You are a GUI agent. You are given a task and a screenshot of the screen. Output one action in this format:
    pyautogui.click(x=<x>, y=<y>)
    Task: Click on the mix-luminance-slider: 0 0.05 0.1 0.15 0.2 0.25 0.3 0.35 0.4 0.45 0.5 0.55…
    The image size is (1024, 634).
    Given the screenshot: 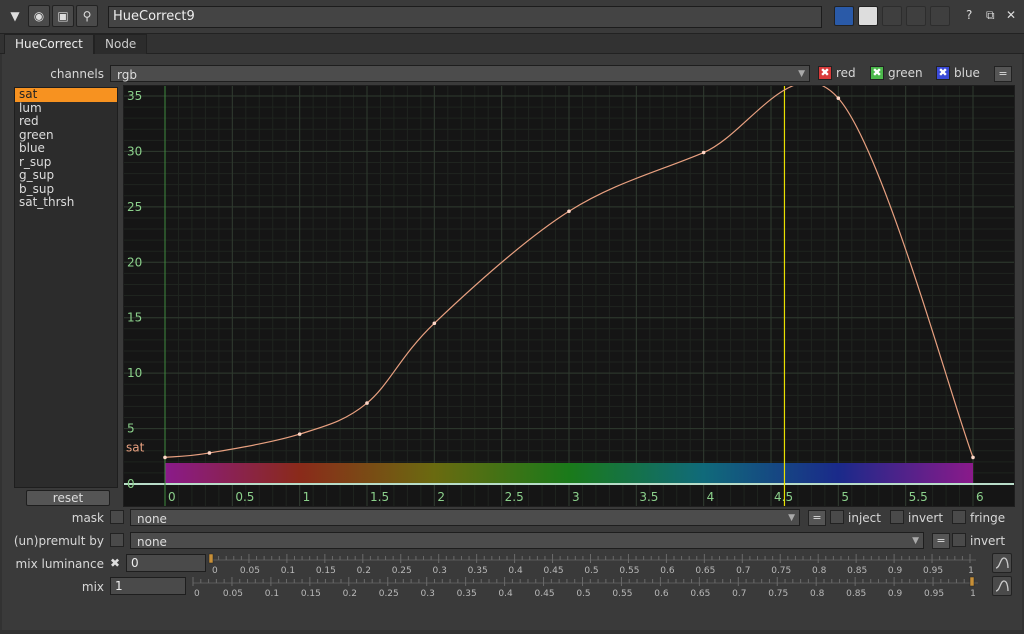 What is the action you would take?
    pyautogui.click(x=598, y=563)
    